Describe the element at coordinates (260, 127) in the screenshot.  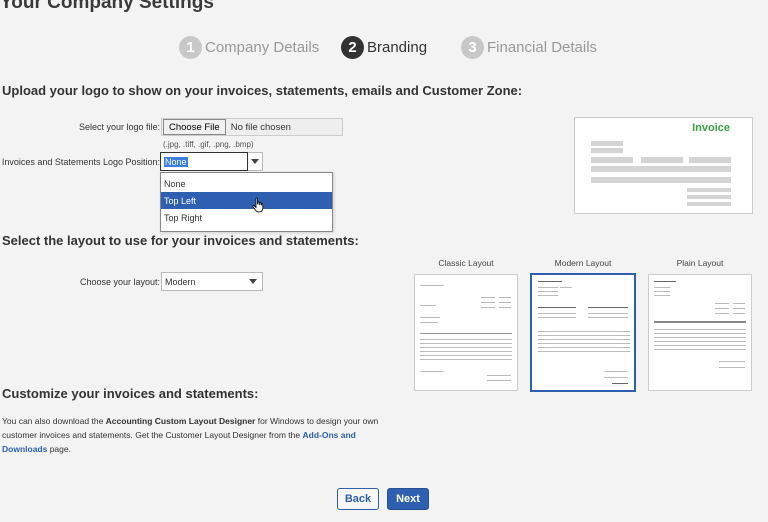
I see `file-status: No file chosen` at that location.